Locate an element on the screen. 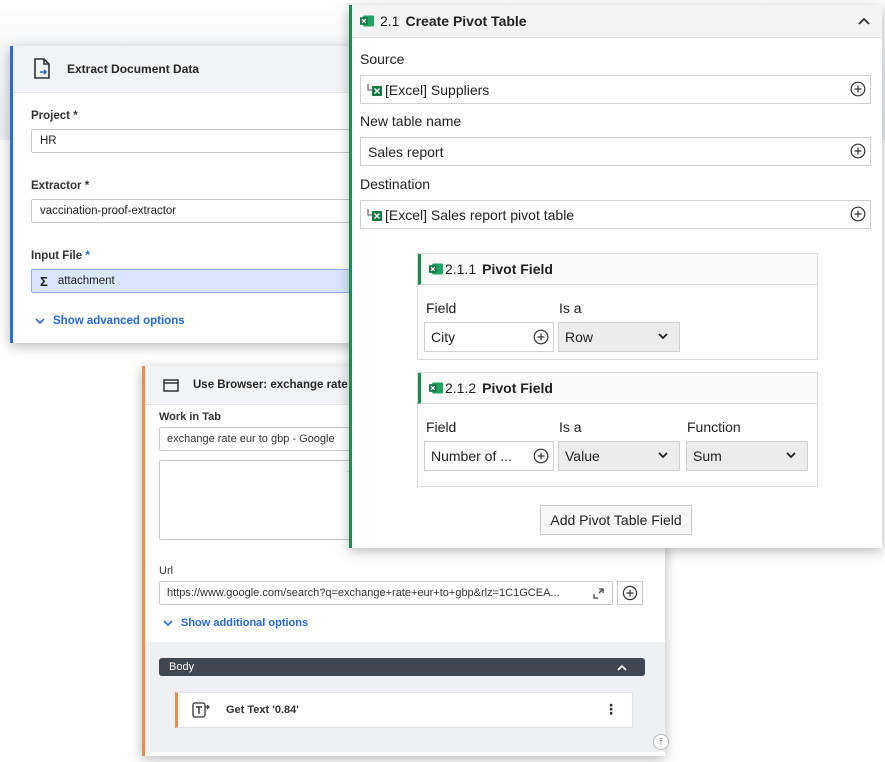  input-file-label: Input File * is located at coordinates (60, 256).